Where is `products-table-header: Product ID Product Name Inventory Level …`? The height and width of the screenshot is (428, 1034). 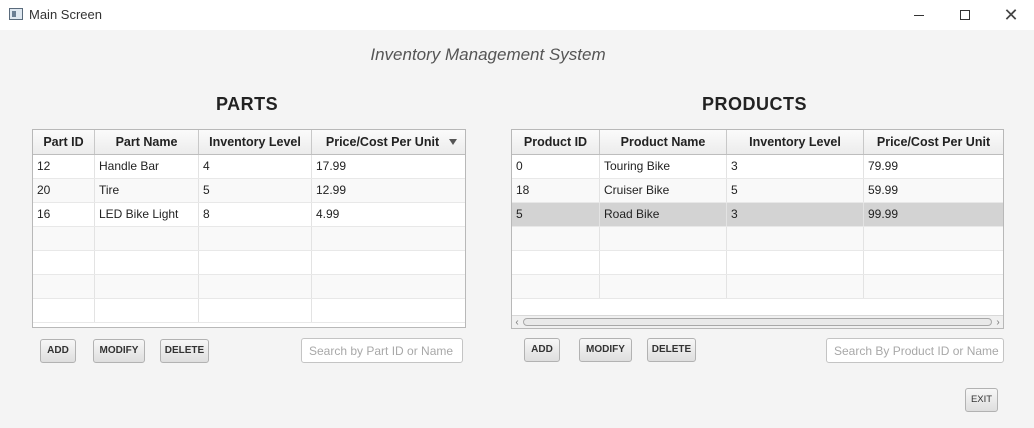 products-table-header: Product ID Product Name Inventory Level … is located at coordinates (757, 142).